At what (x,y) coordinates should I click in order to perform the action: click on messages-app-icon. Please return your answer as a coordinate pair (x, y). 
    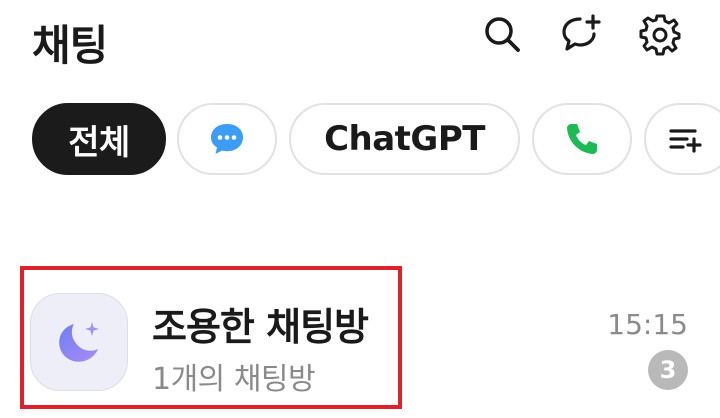
    Looking at the image, I should click on (227, 139).